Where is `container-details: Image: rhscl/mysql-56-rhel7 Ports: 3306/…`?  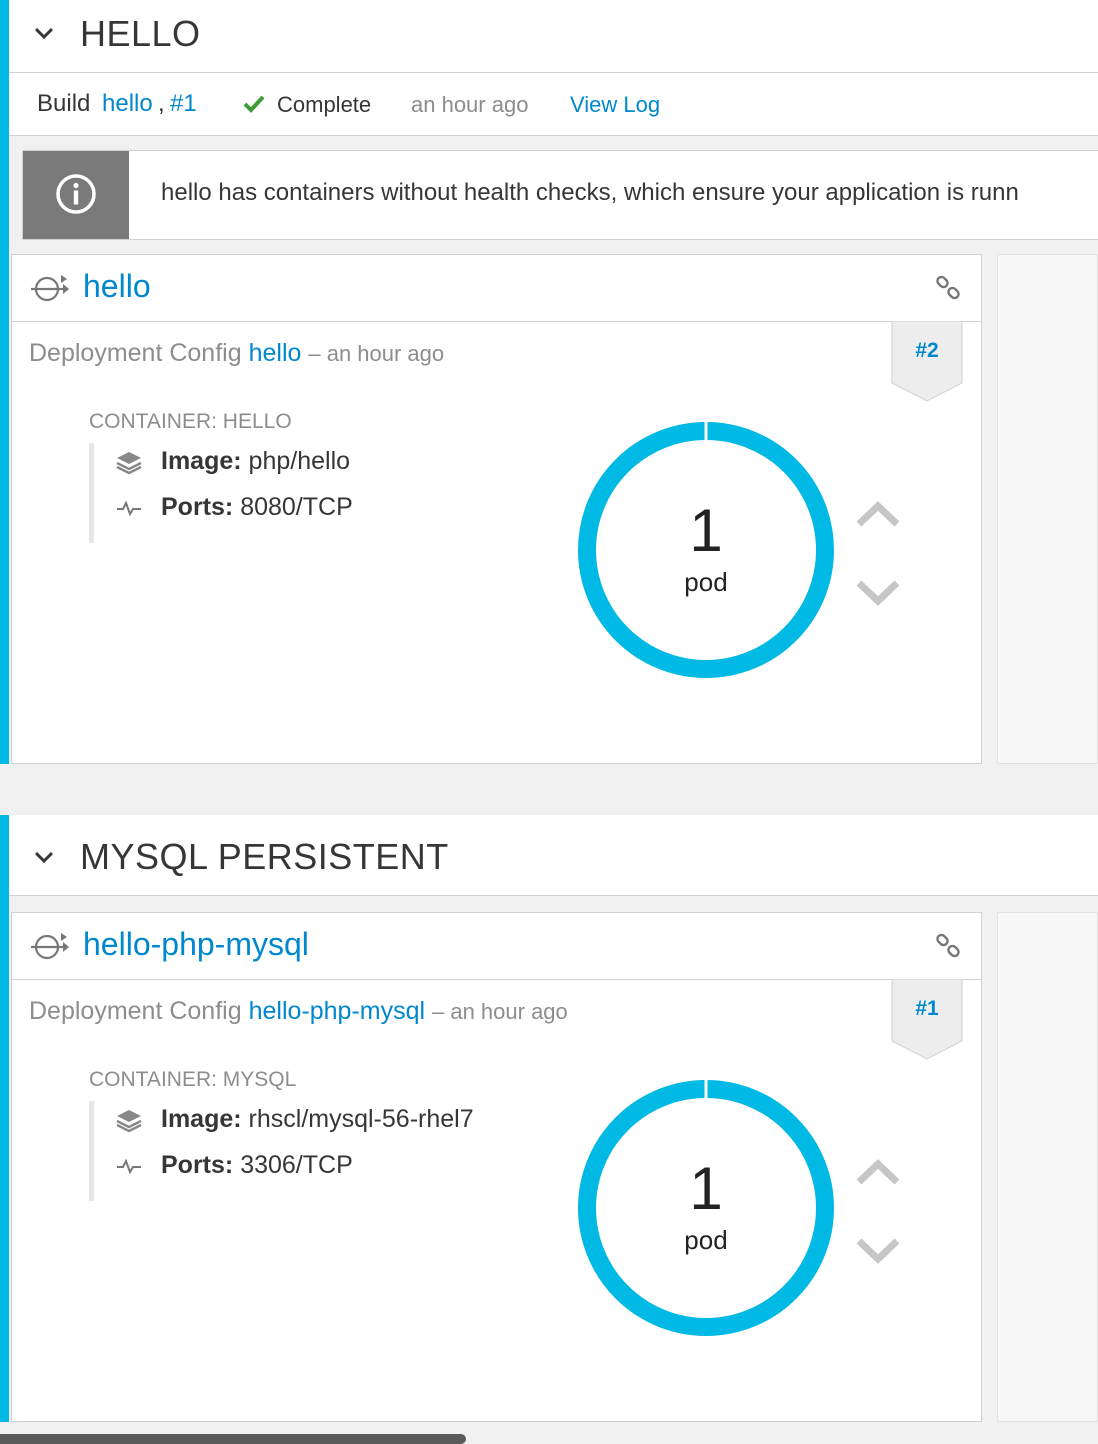
container-details: Image: rhscl/mysql-56-rhel7 Ports: 3306/… is located at coordinates (311, 1151).